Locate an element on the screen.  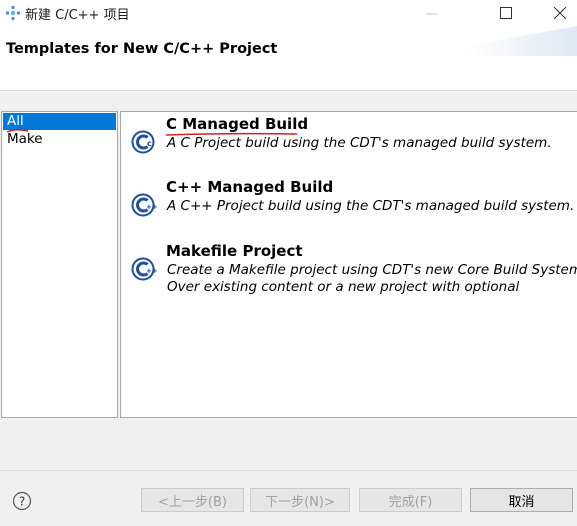
back-button: <上一步(B) is located at coordinates (192, 500).